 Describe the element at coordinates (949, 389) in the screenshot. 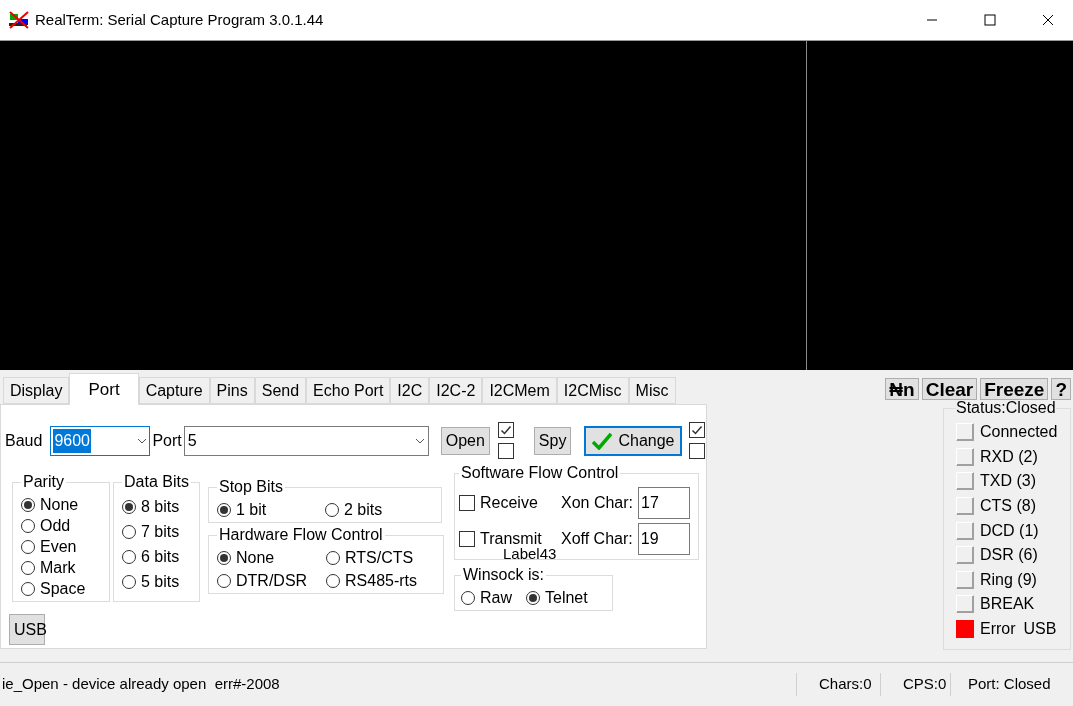

I see `toolbar-button: Clear` at that location.